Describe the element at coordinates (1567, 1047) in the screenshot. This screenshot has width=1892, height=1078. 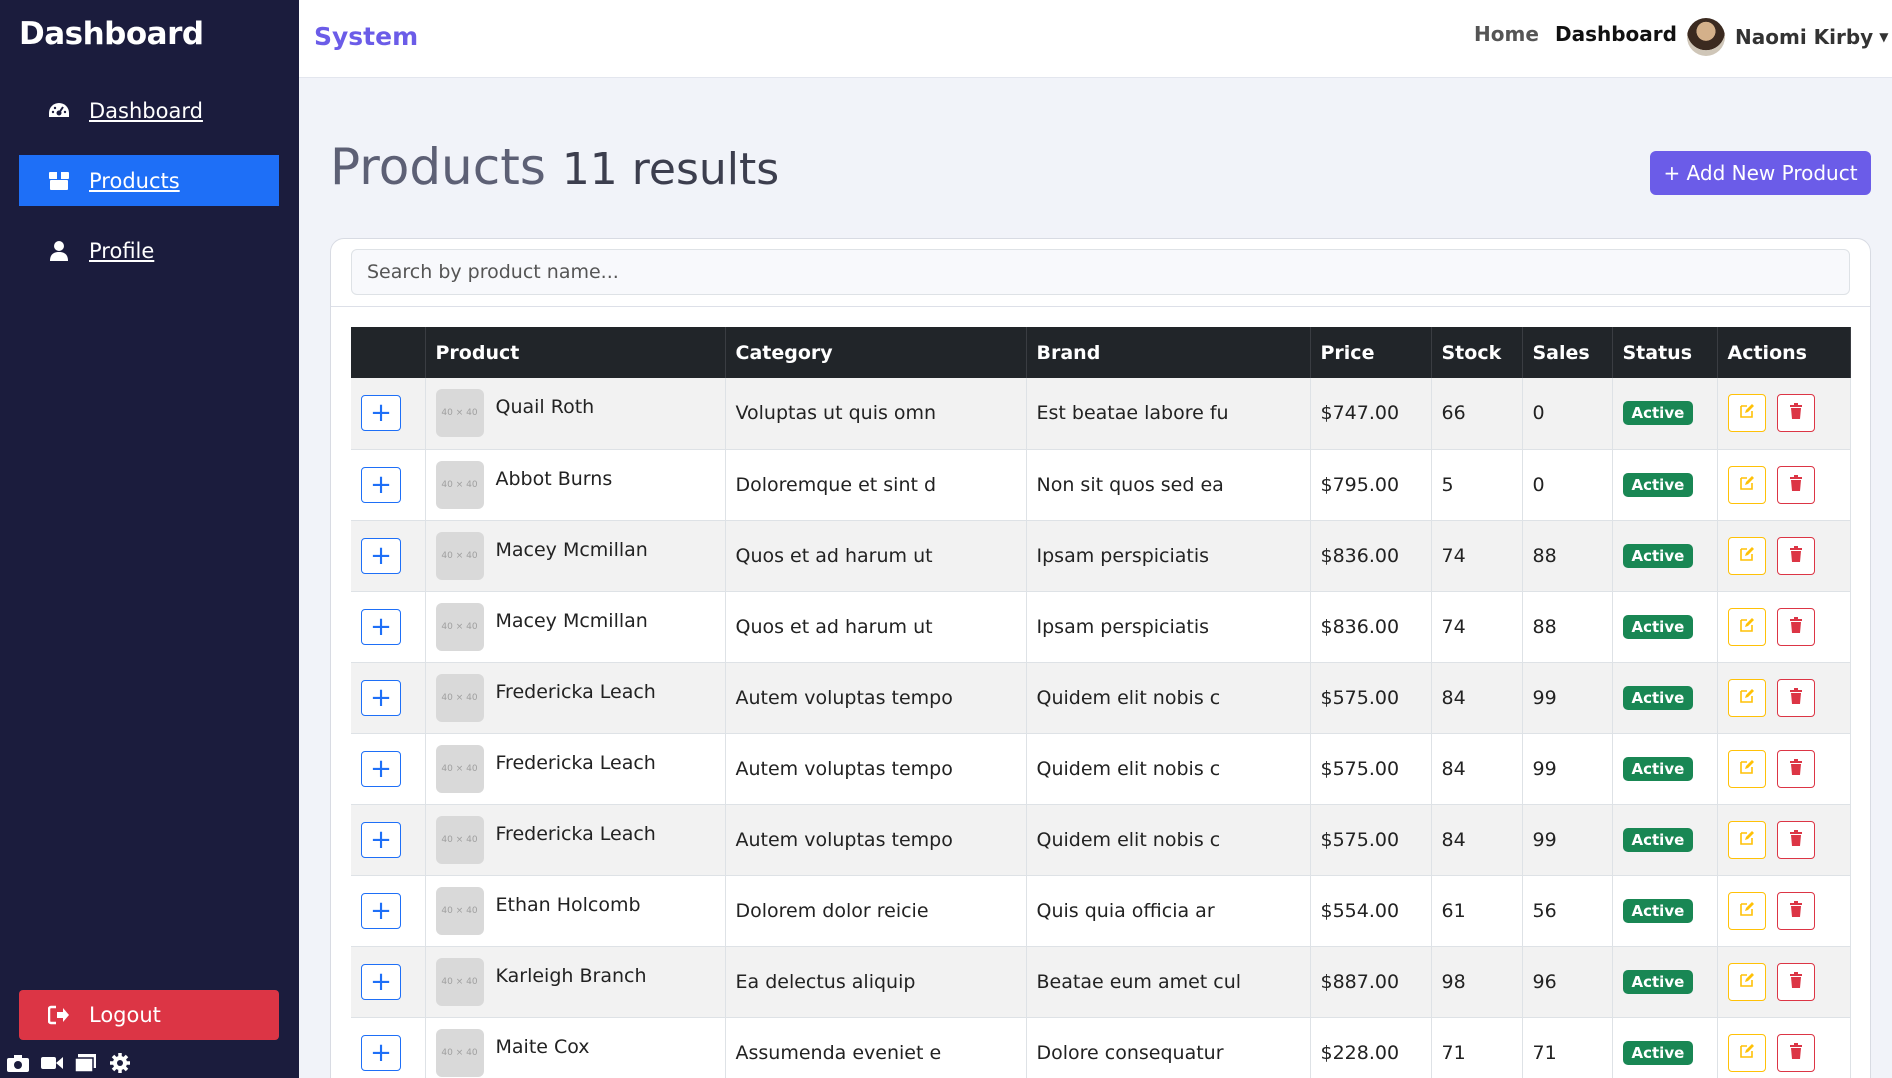
I see `sales-cell: 71` at that location.